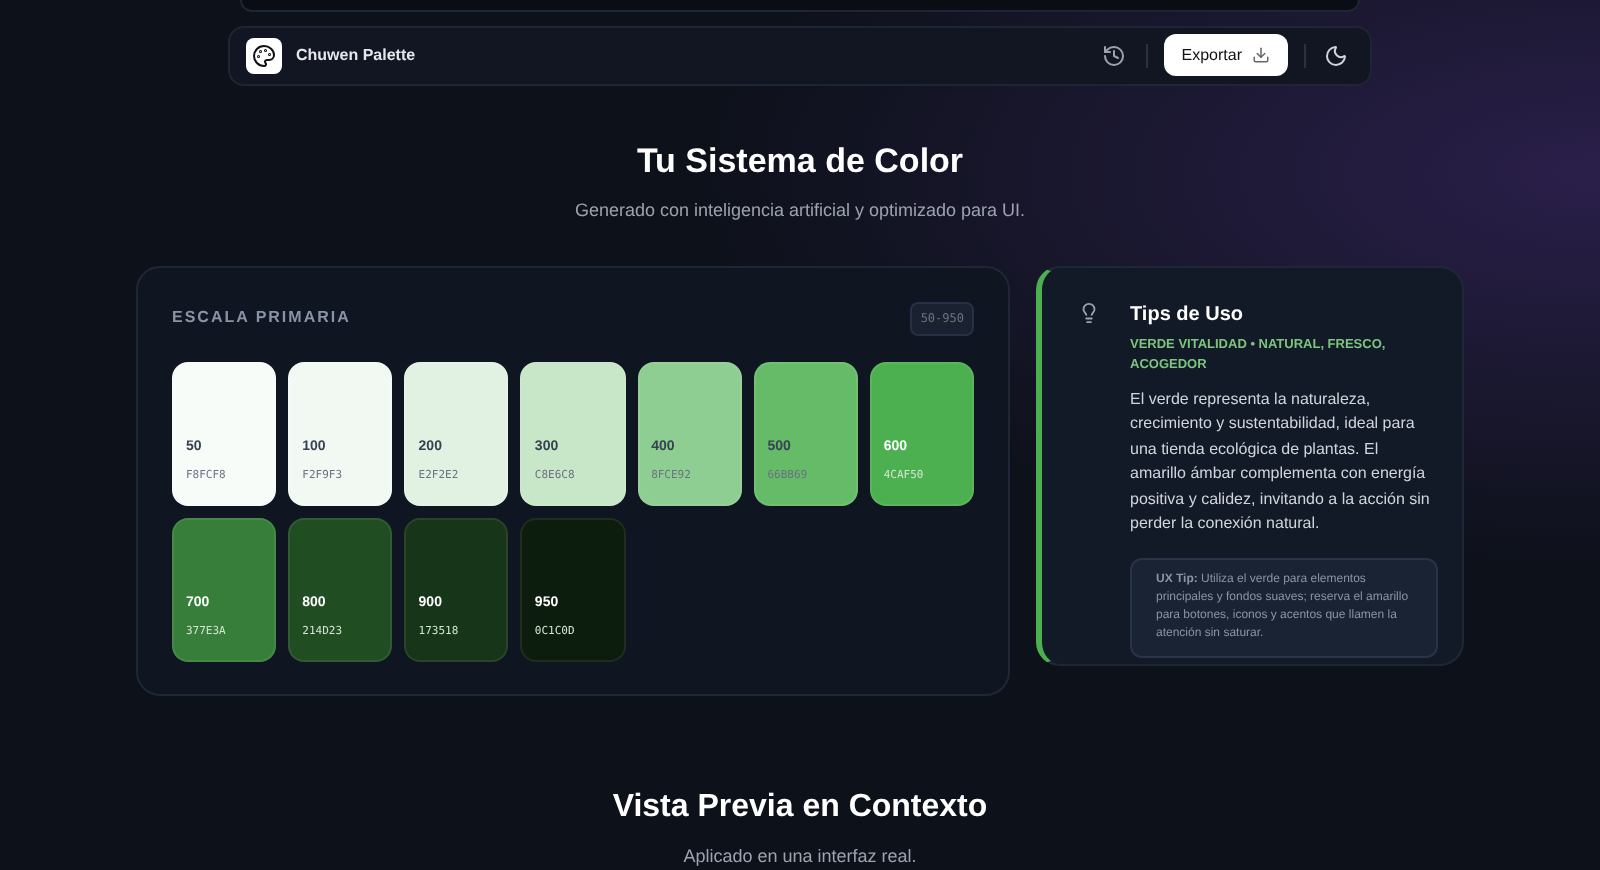 The width and height of the screenshot is (1600, 870). What do you see at coordinates (1187, 315) in the screenshot?
I see `tips-title: Tips de Uso` at bounding box center [1187, 315].